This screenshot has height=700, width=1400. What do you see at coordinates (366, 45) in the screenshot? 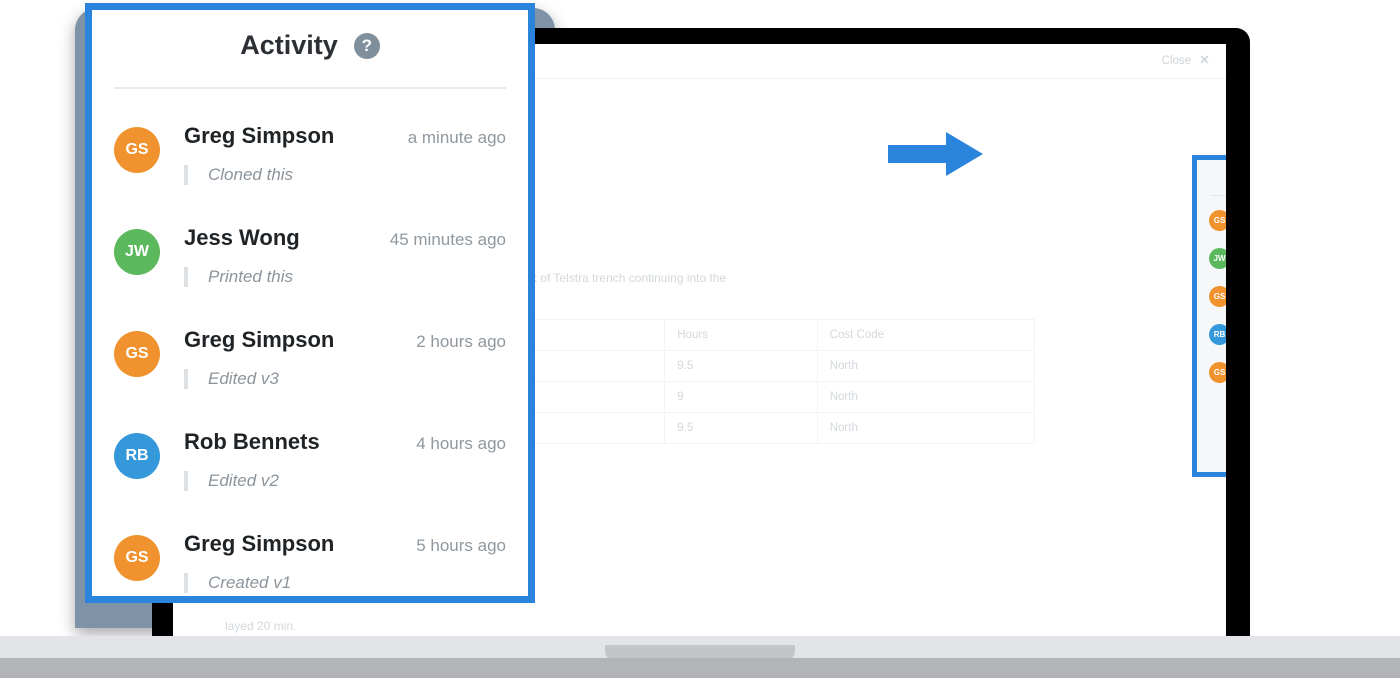
I see `help-circle-icon: ?` at bounding box center [366, 45].